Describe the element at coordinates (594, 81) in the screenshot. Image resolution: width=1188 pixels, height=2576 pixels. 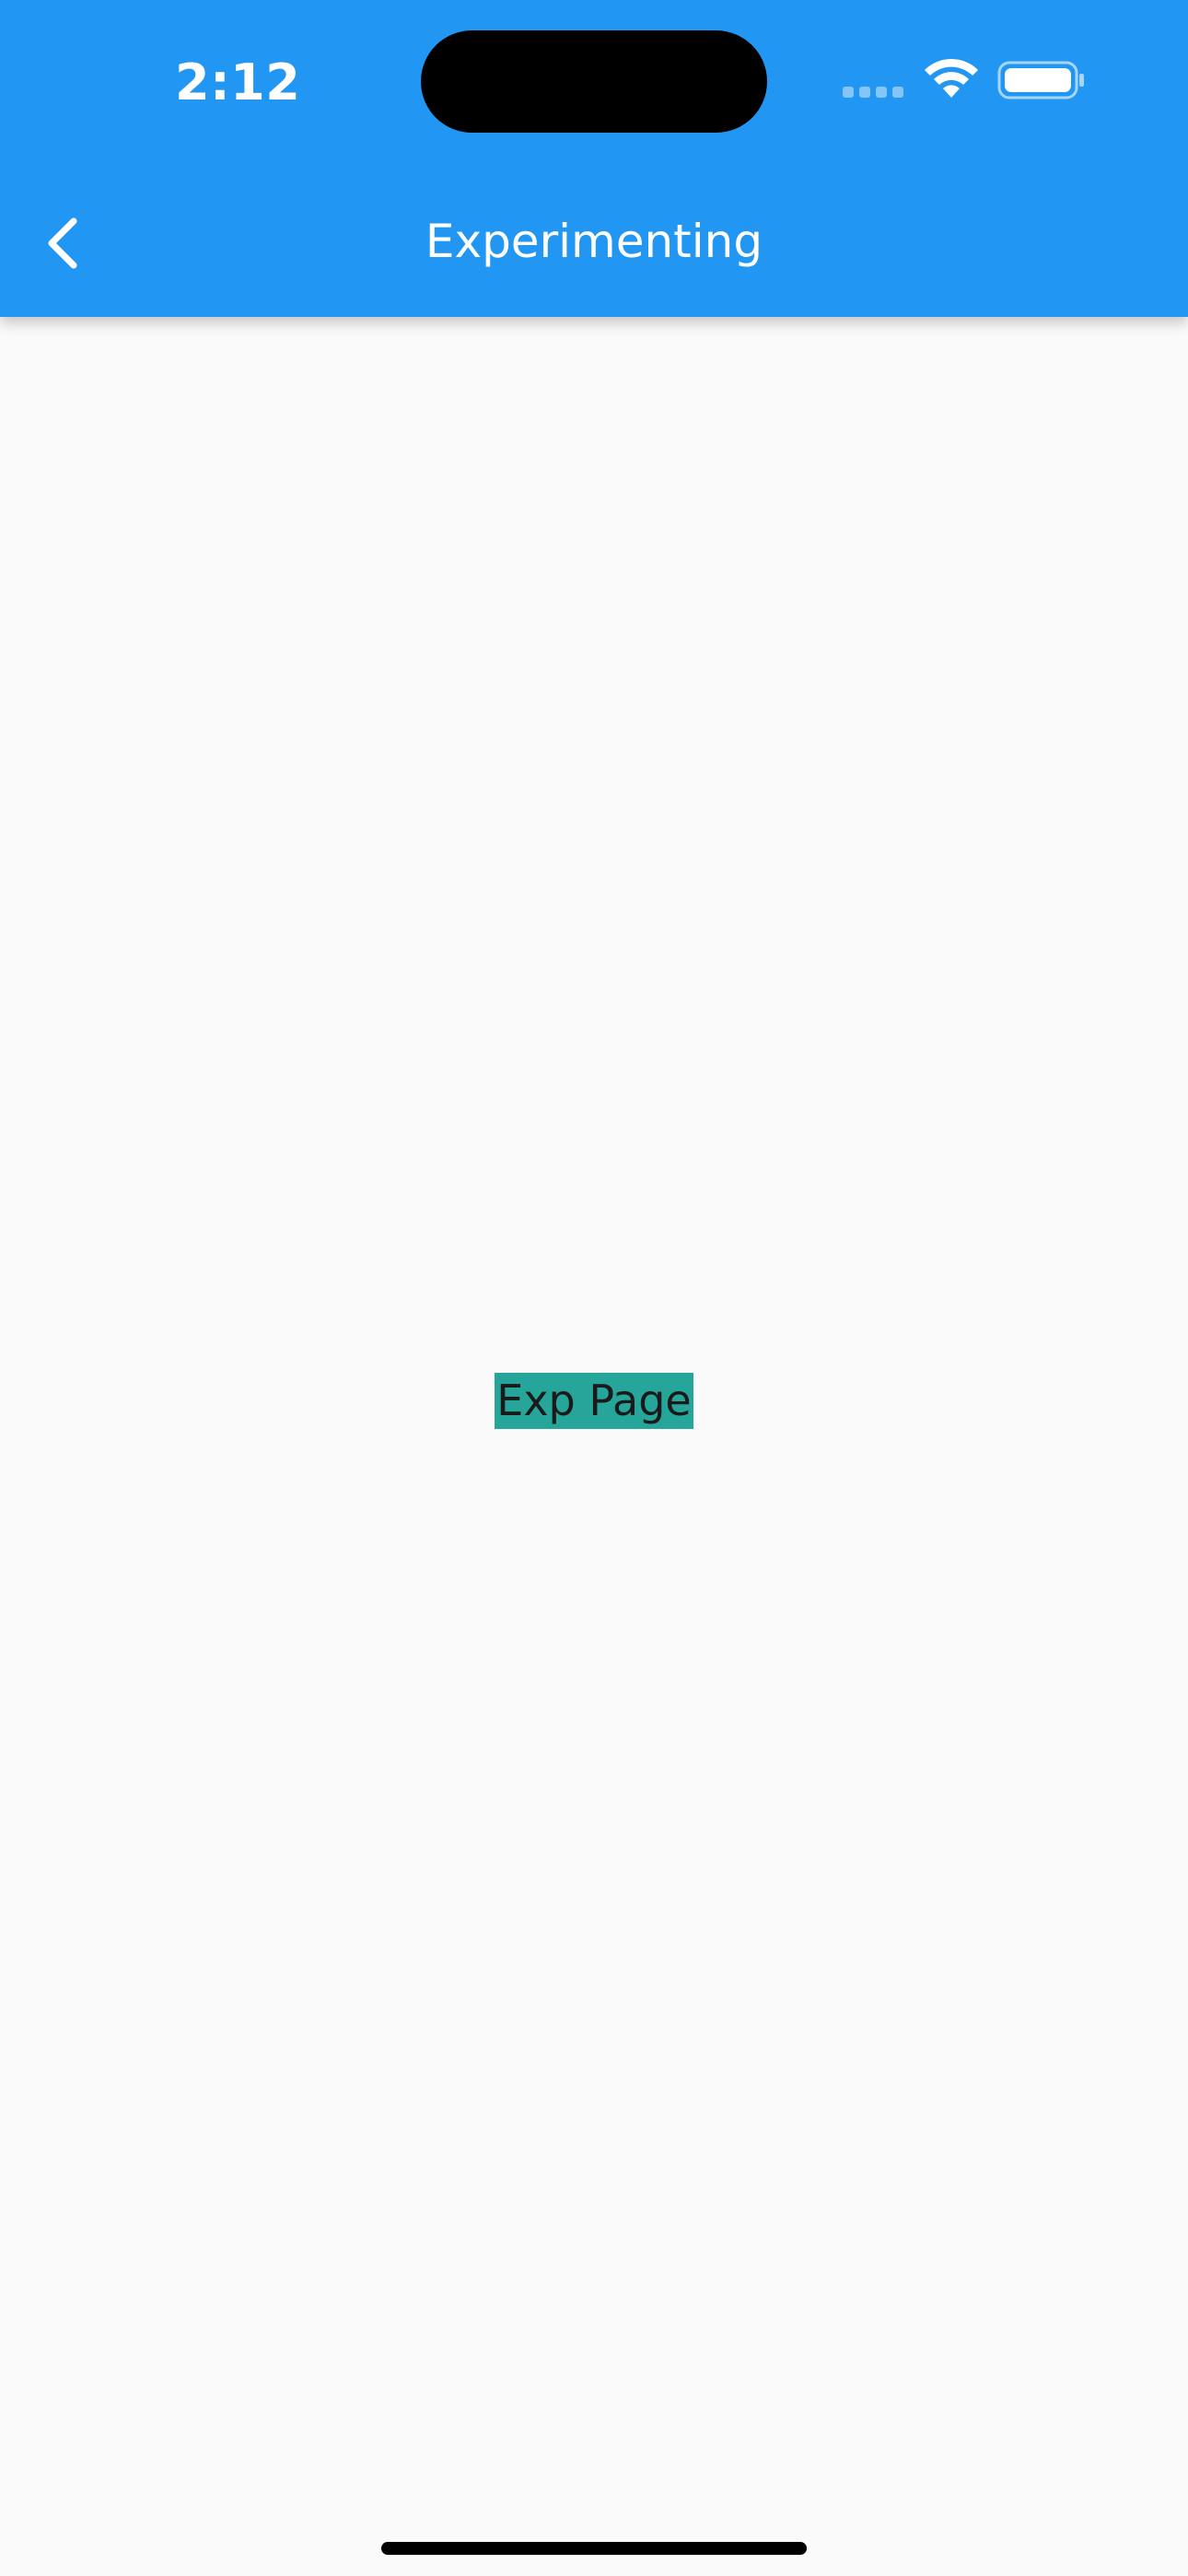
I see `dynamic-island` at that location.